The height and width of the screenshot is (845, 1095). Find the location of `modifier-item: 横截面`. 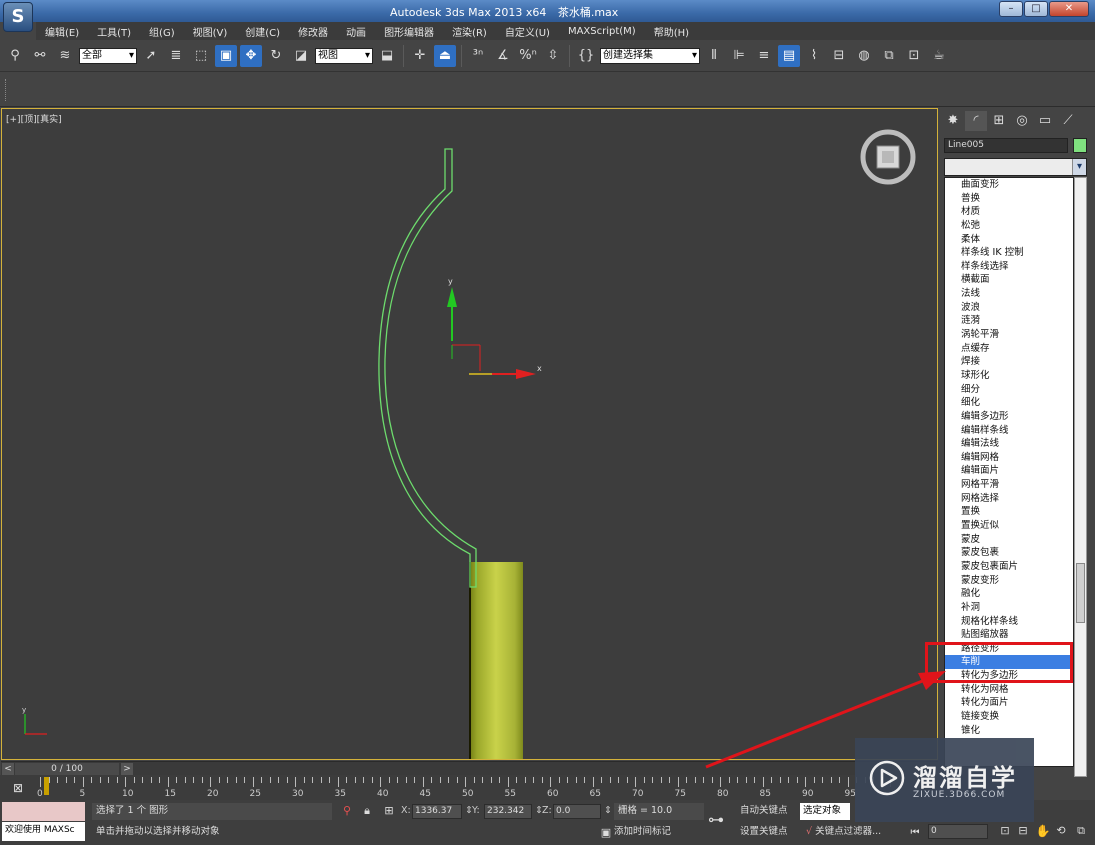

modifier-item: 横截面 is located at coordinates (1009, 280).